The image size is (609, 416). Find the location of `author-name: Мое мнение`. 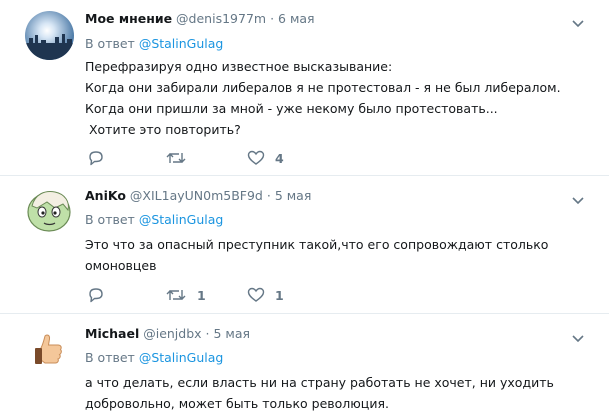

author-name: Мое мнение is located at coordinates (128, 18).